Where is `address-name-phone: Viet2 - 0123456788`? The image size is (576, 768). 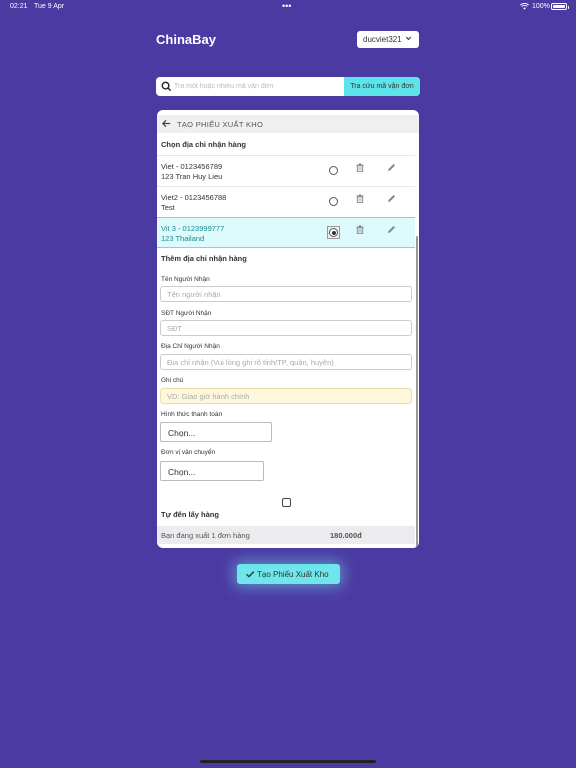 address-name-phone: Viet2 - 0123456788 is located at coordinates (194, 197).